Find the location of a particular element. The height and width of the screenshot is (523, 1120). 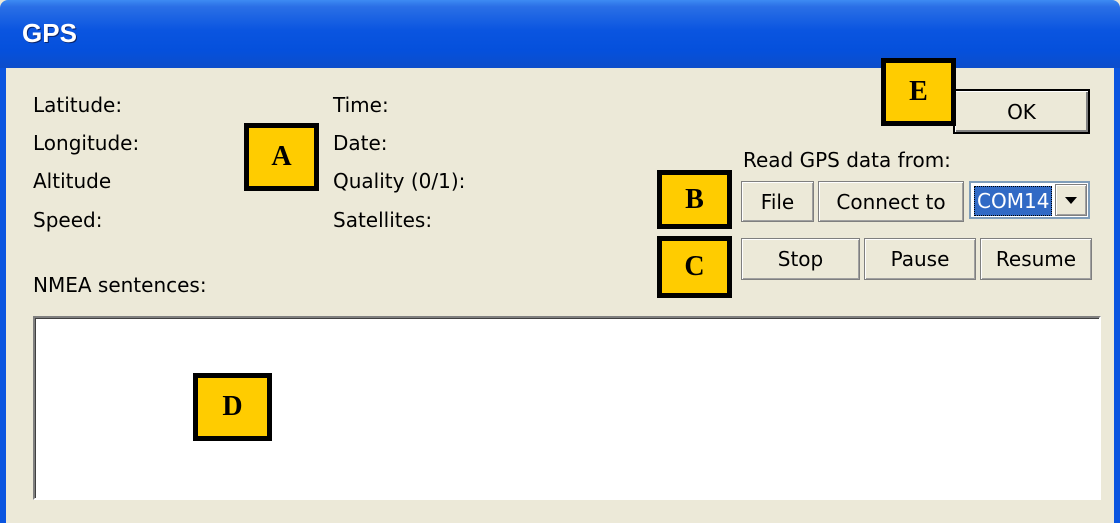

altitude-label: Altitude is located at coordinates (72, 181).